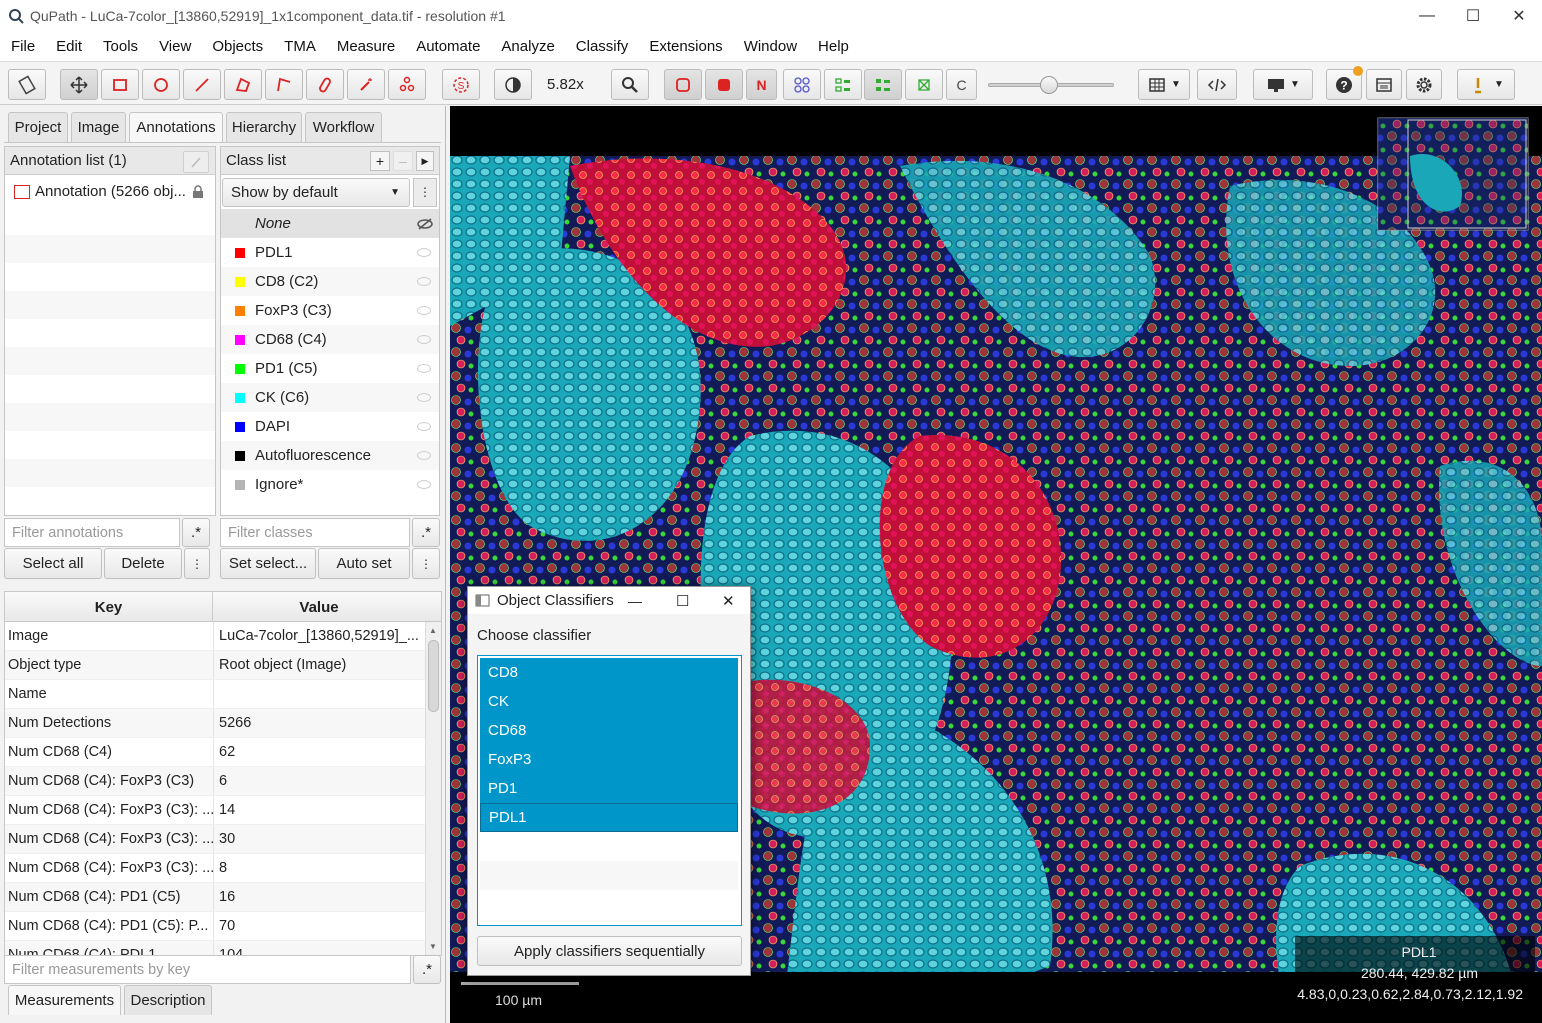  Describe the element at coordinates (202, 84) in the screenshot. I see `line-tool-button` at that location.